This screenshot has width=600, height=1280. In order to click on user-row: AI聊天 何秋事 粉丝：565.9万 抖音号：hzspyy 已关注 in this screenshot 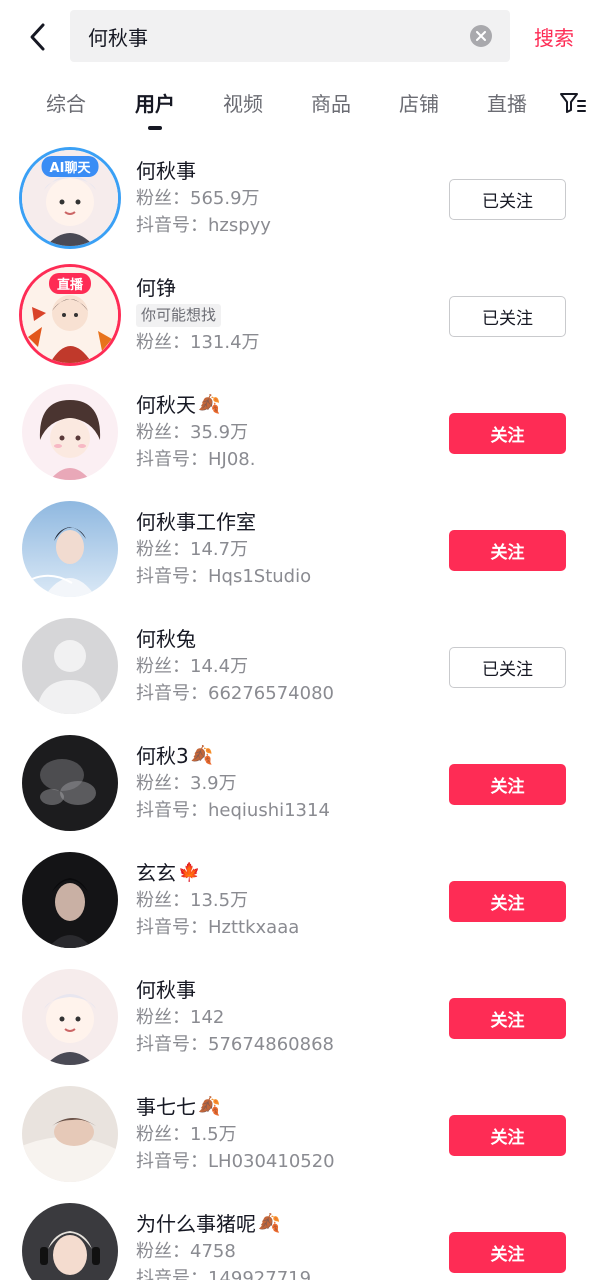, I will do `click(300, 199)`.